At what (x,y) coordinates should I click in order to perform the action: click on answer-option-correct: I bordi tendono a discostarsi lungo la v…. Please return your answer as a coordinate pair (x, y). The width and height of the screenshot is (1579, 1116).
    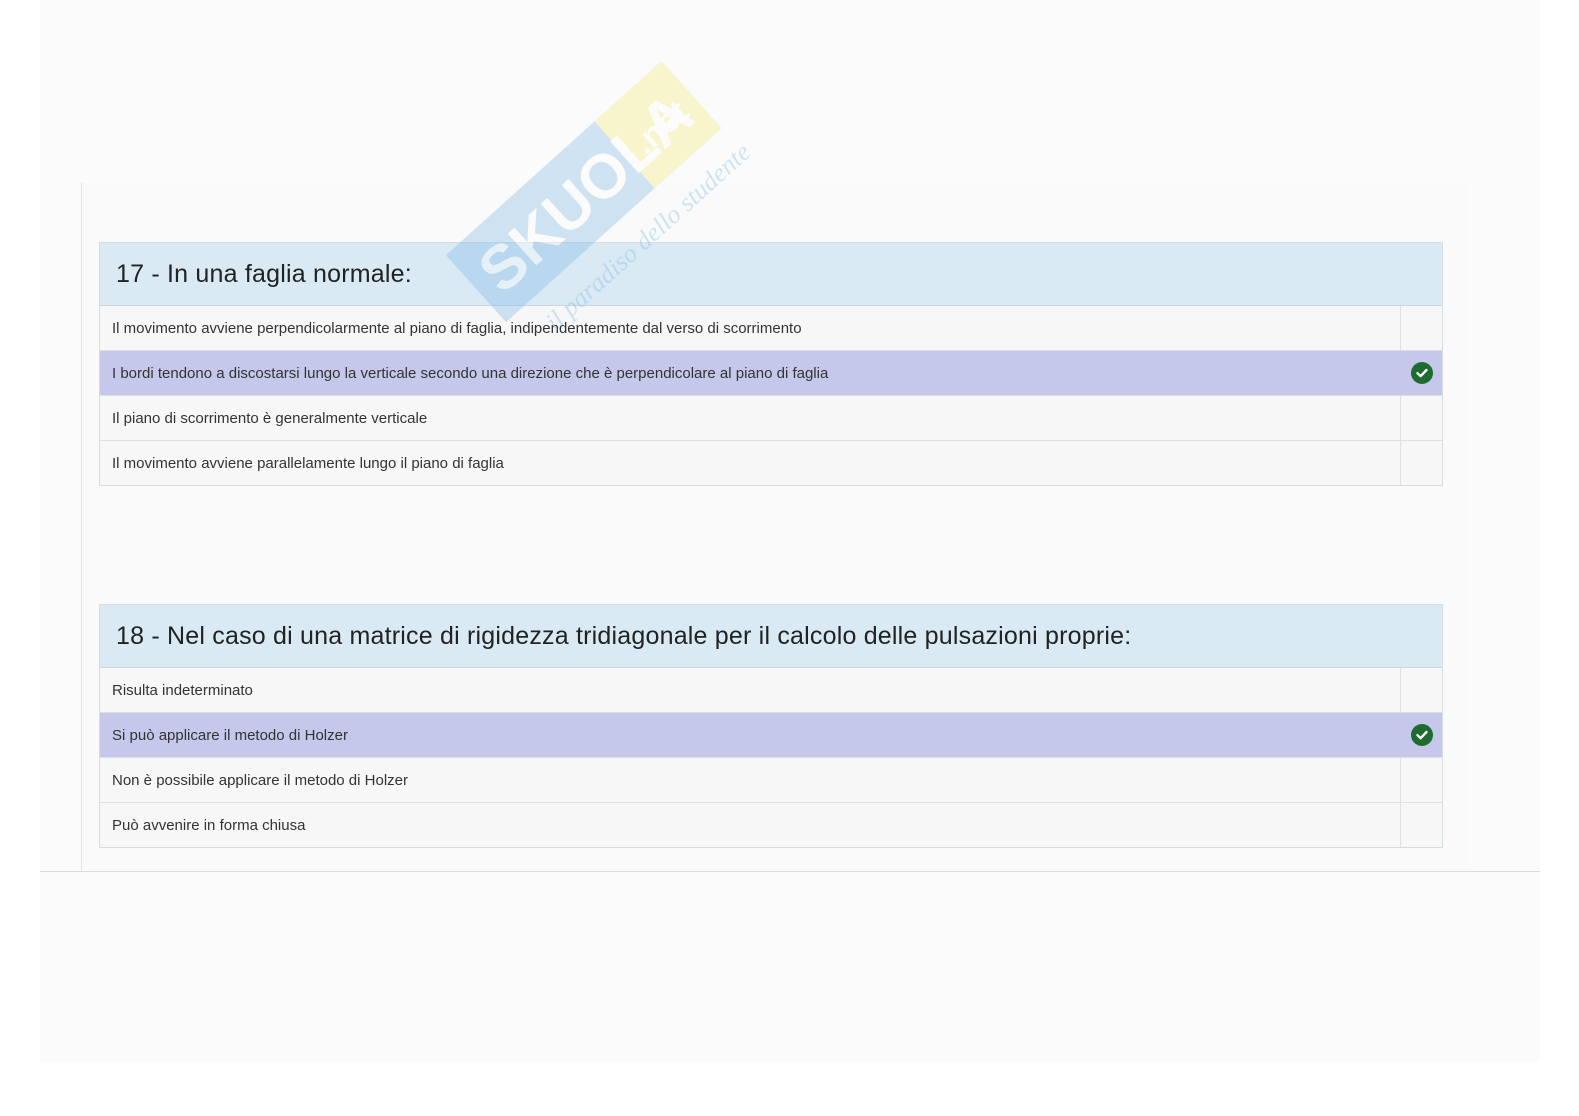
    Looking at the image, I should click on (771, 373).